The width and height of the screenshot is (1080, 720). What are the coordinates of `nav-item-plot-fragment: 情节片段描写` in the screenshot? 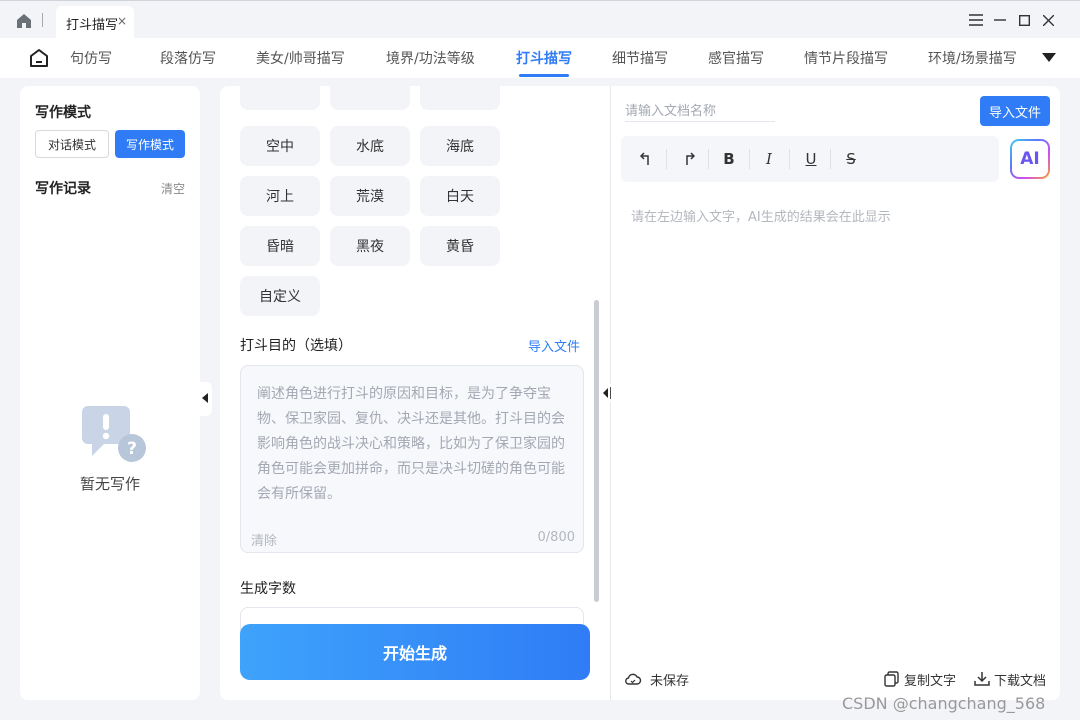 It's located at (846, 58).